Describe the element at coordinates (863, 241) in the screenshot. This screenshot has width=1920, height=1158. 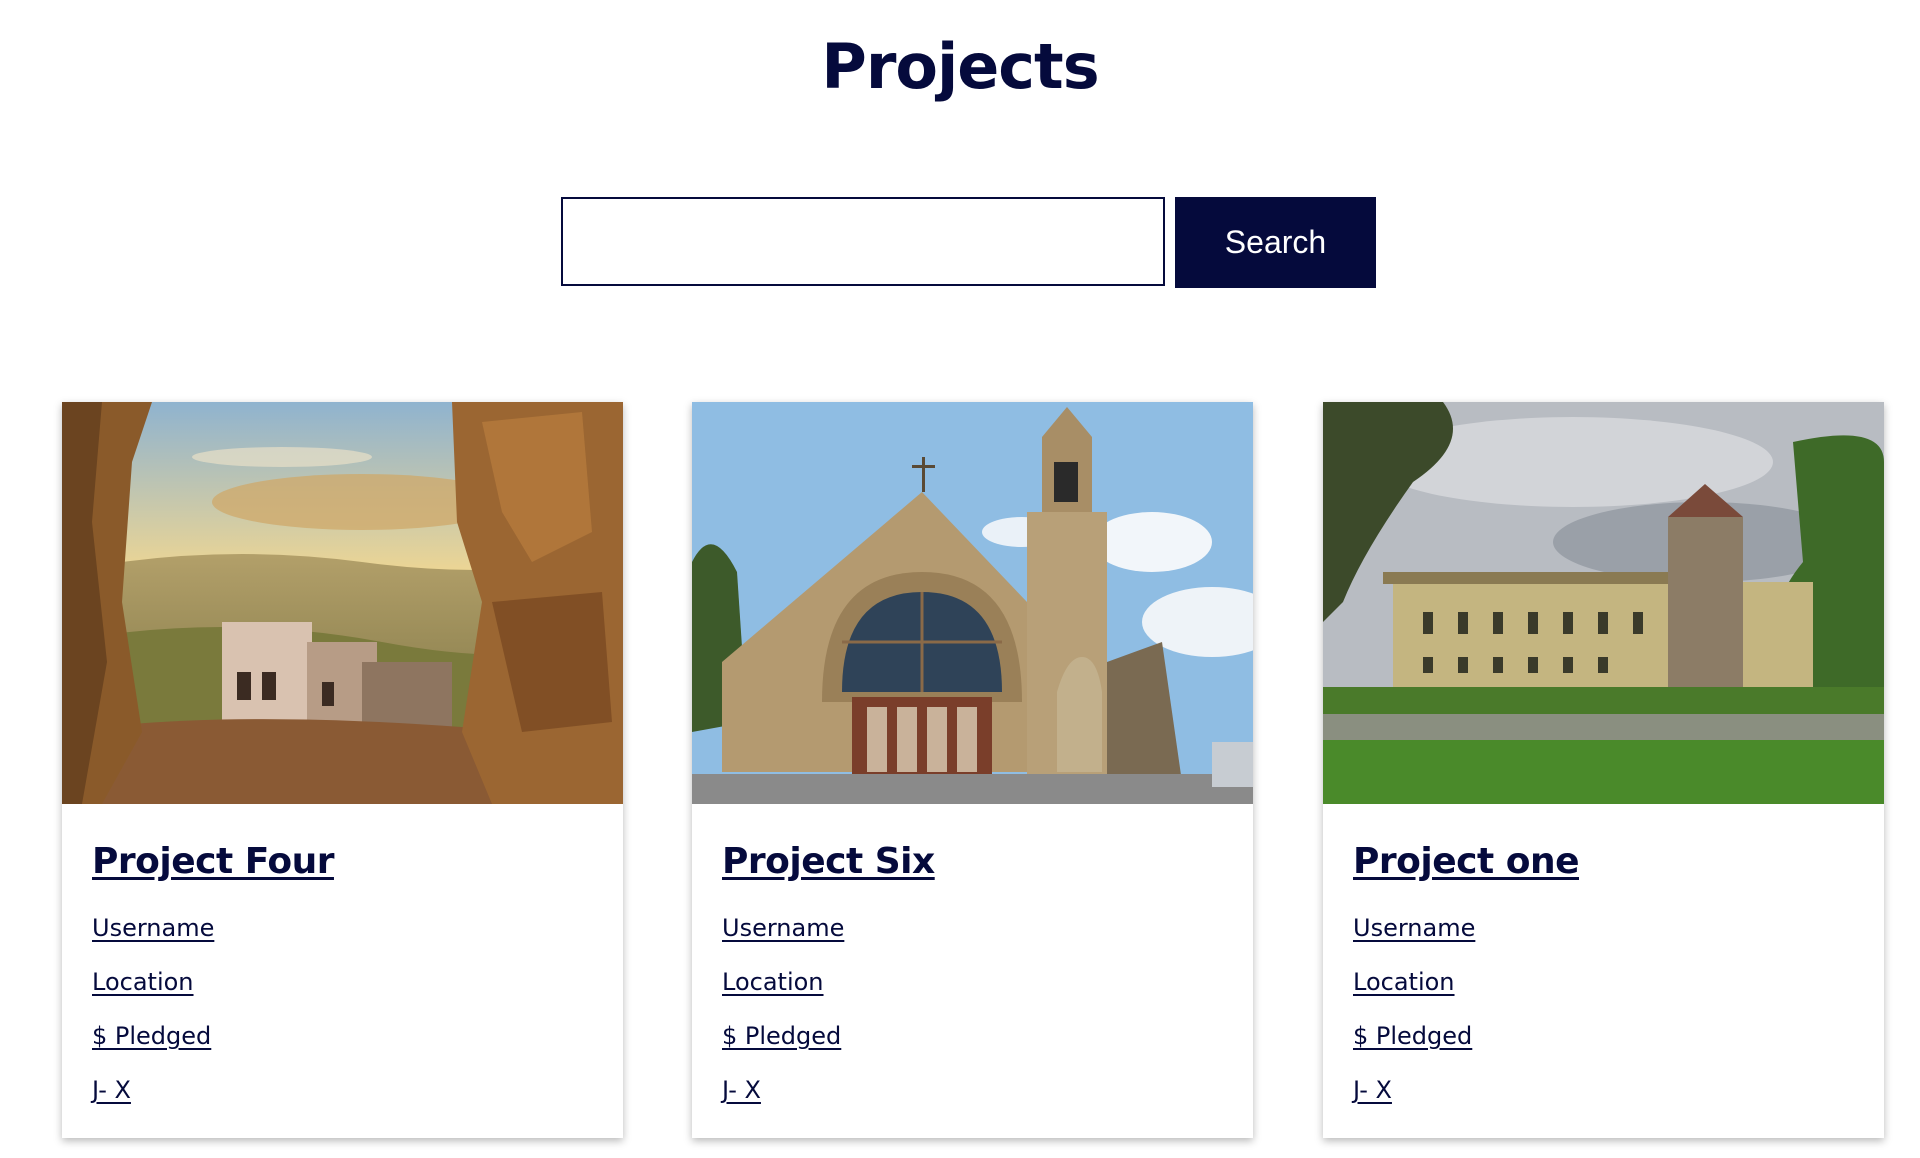
I see `search-input` at that location.